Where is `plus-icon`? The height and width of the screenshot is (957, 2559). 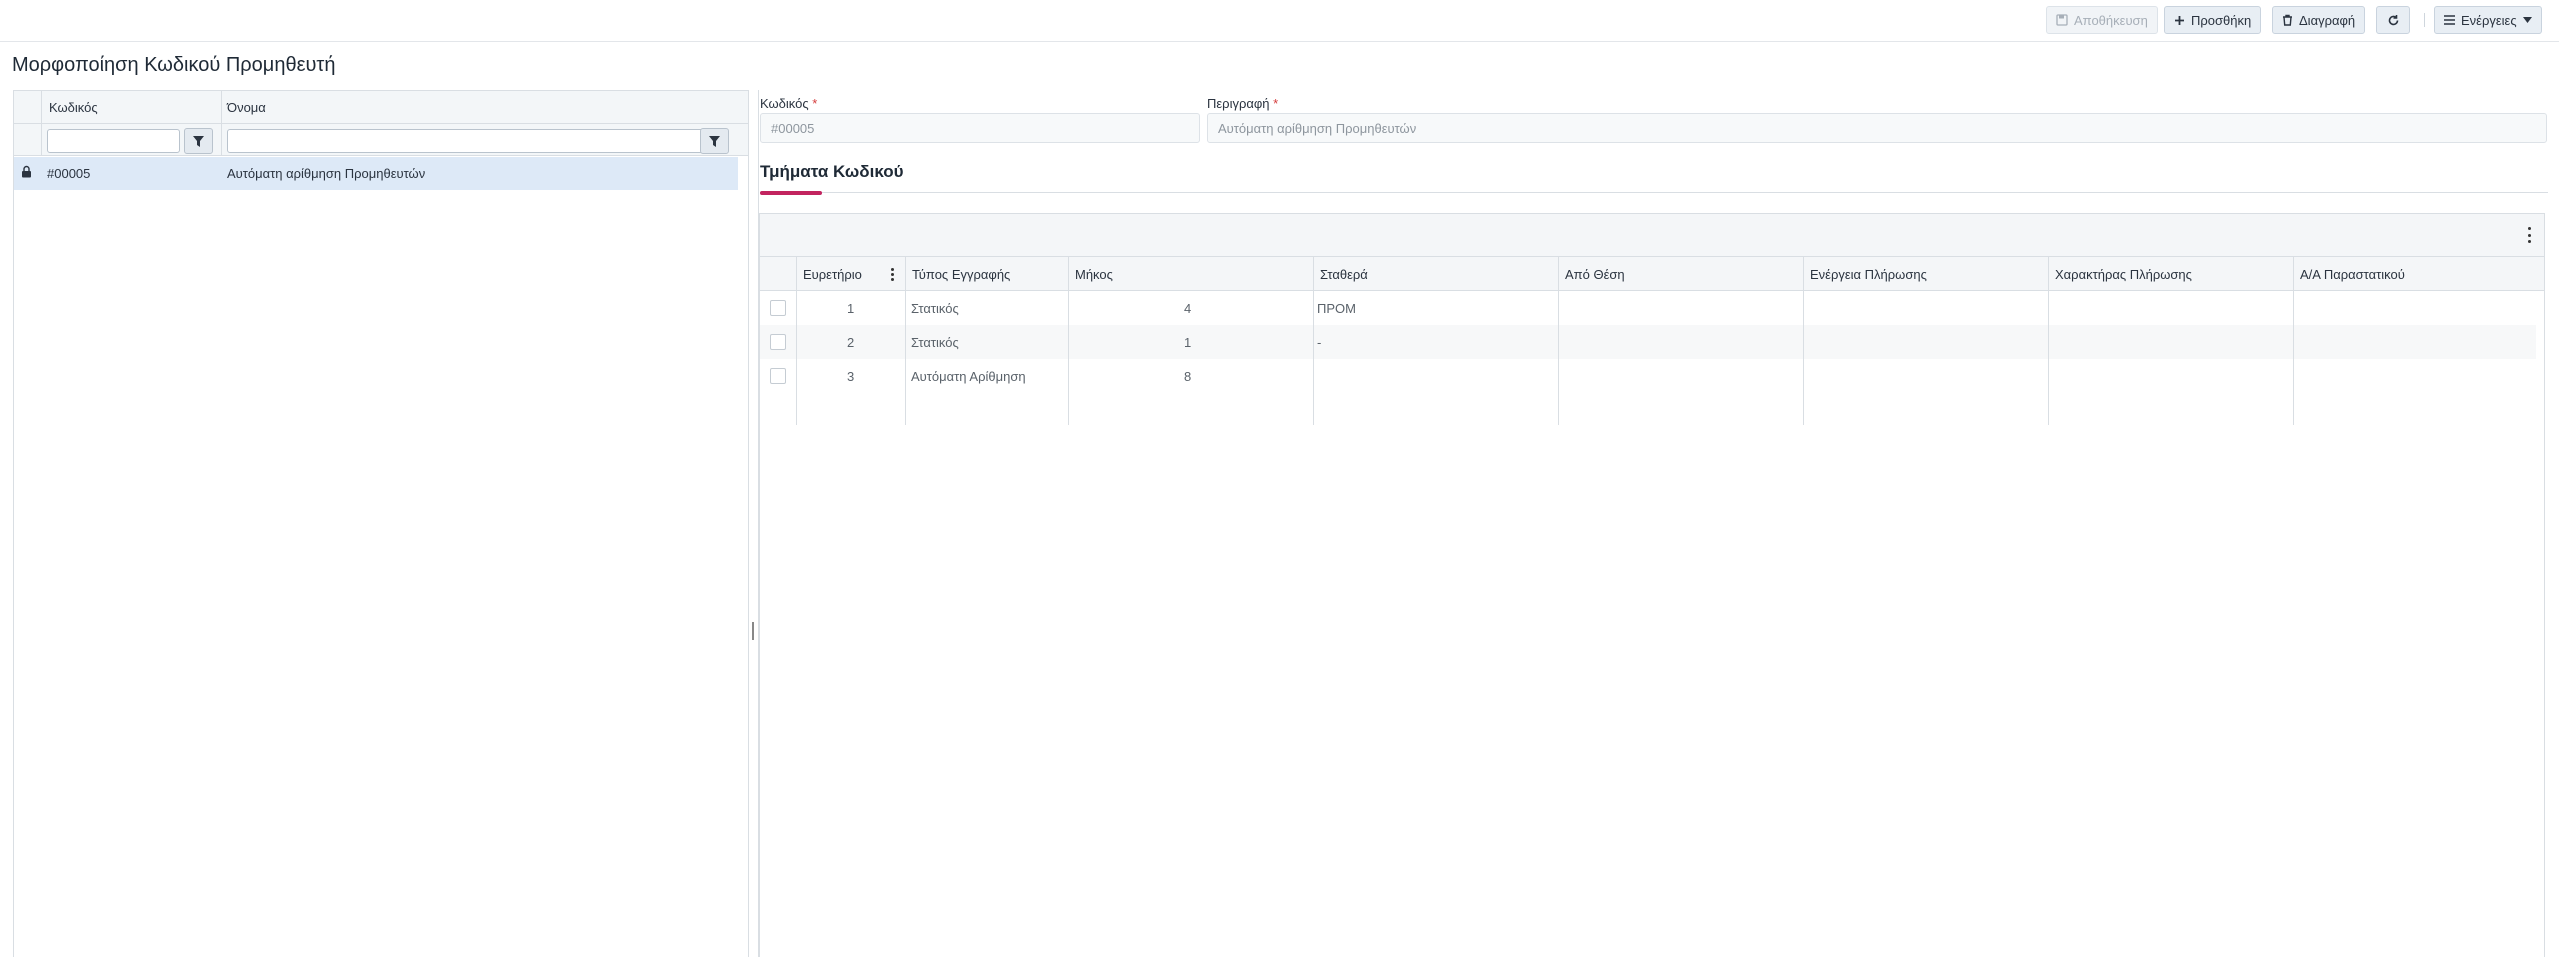
plus-icon is located at coordinates (2179, 20).